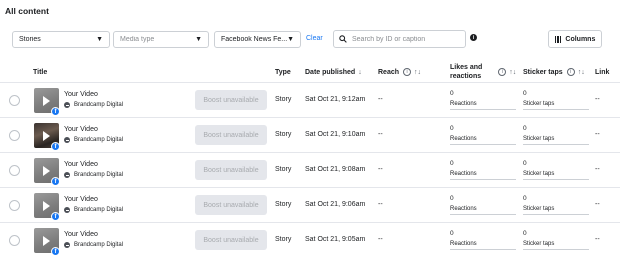 The height and width of the screenshot is (261, 620). Describe the element at coordinates (558, 39) in the screenshot. I see `columns-icon` at that location.